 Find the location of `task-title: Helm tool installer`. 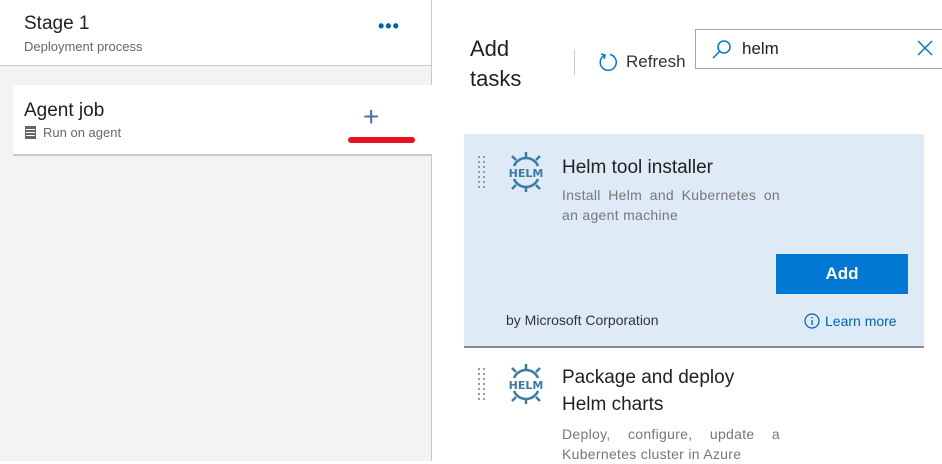

task-title: Helm tool installer is located at coordinates (637, 167).